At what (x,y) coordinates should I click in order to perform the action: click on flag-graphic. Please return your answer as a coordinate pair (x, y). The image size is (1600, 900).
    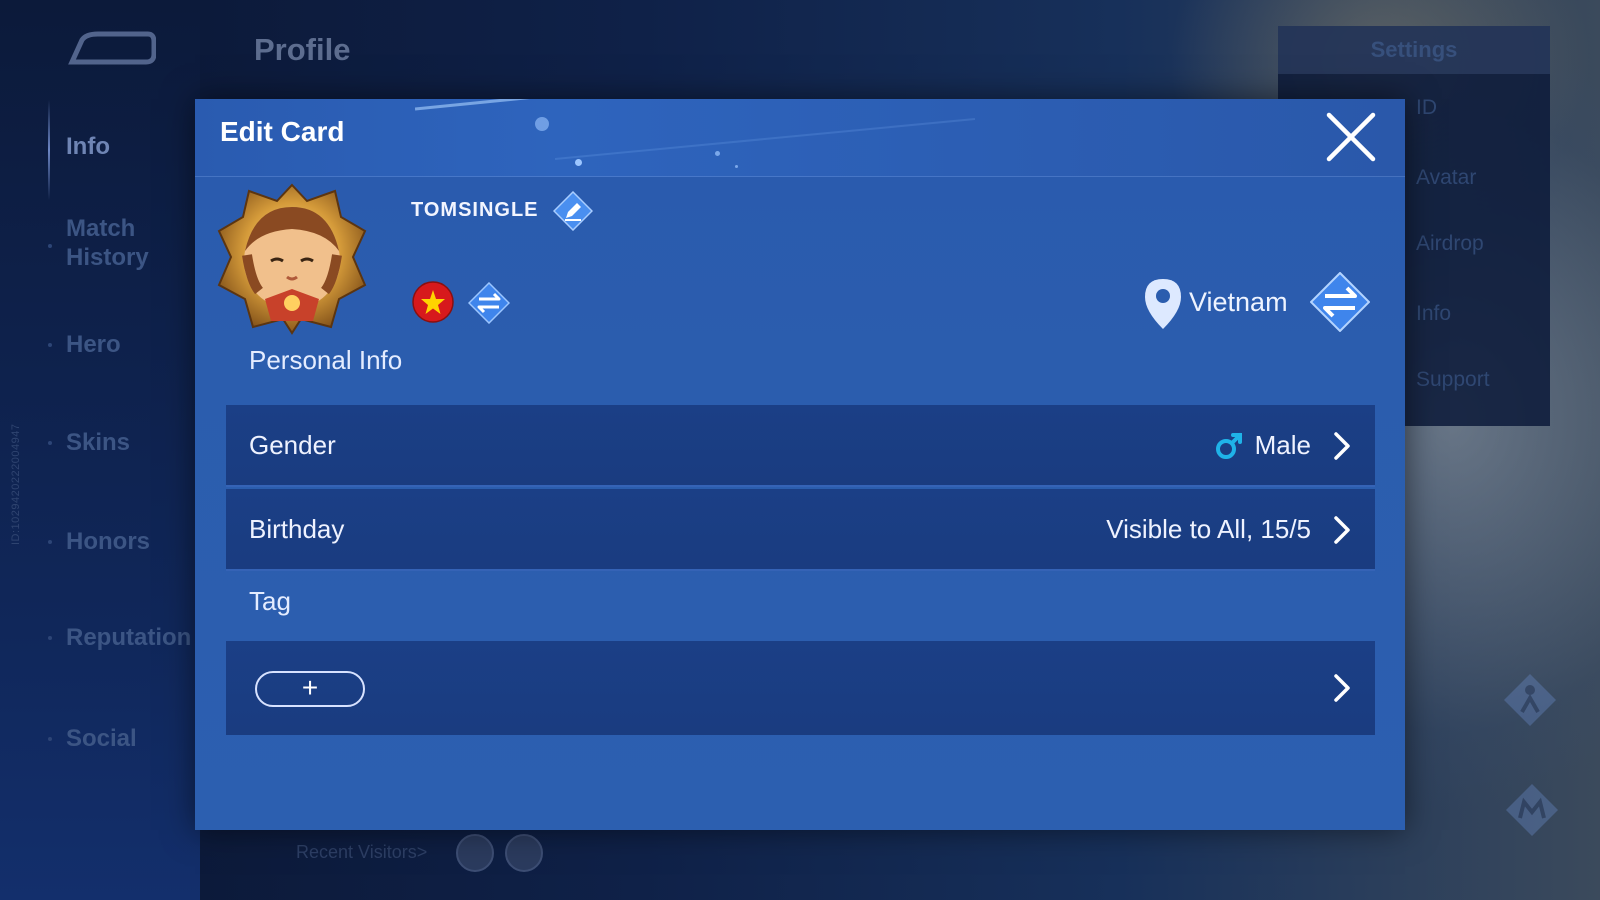
    Looking at the image, I should click on (433, 302).